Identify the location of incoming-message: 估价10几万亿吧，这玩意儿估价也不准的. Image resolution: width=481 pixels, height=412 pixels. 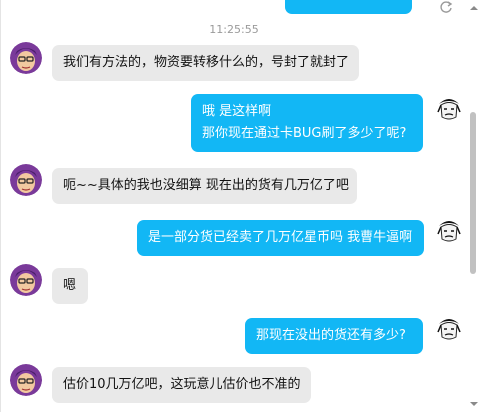
(181, 385).